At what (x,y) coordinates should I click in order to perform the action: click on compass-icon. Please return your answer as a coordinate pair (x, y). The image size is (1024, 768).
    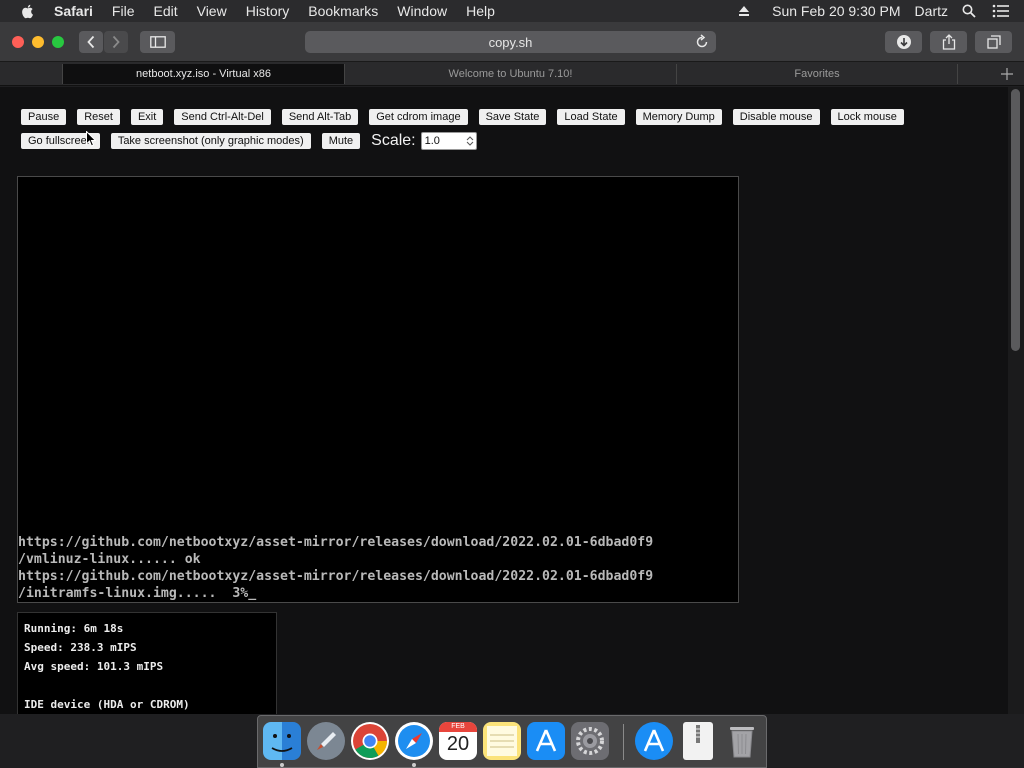
    Looking at the image, I should click on (414, 741).